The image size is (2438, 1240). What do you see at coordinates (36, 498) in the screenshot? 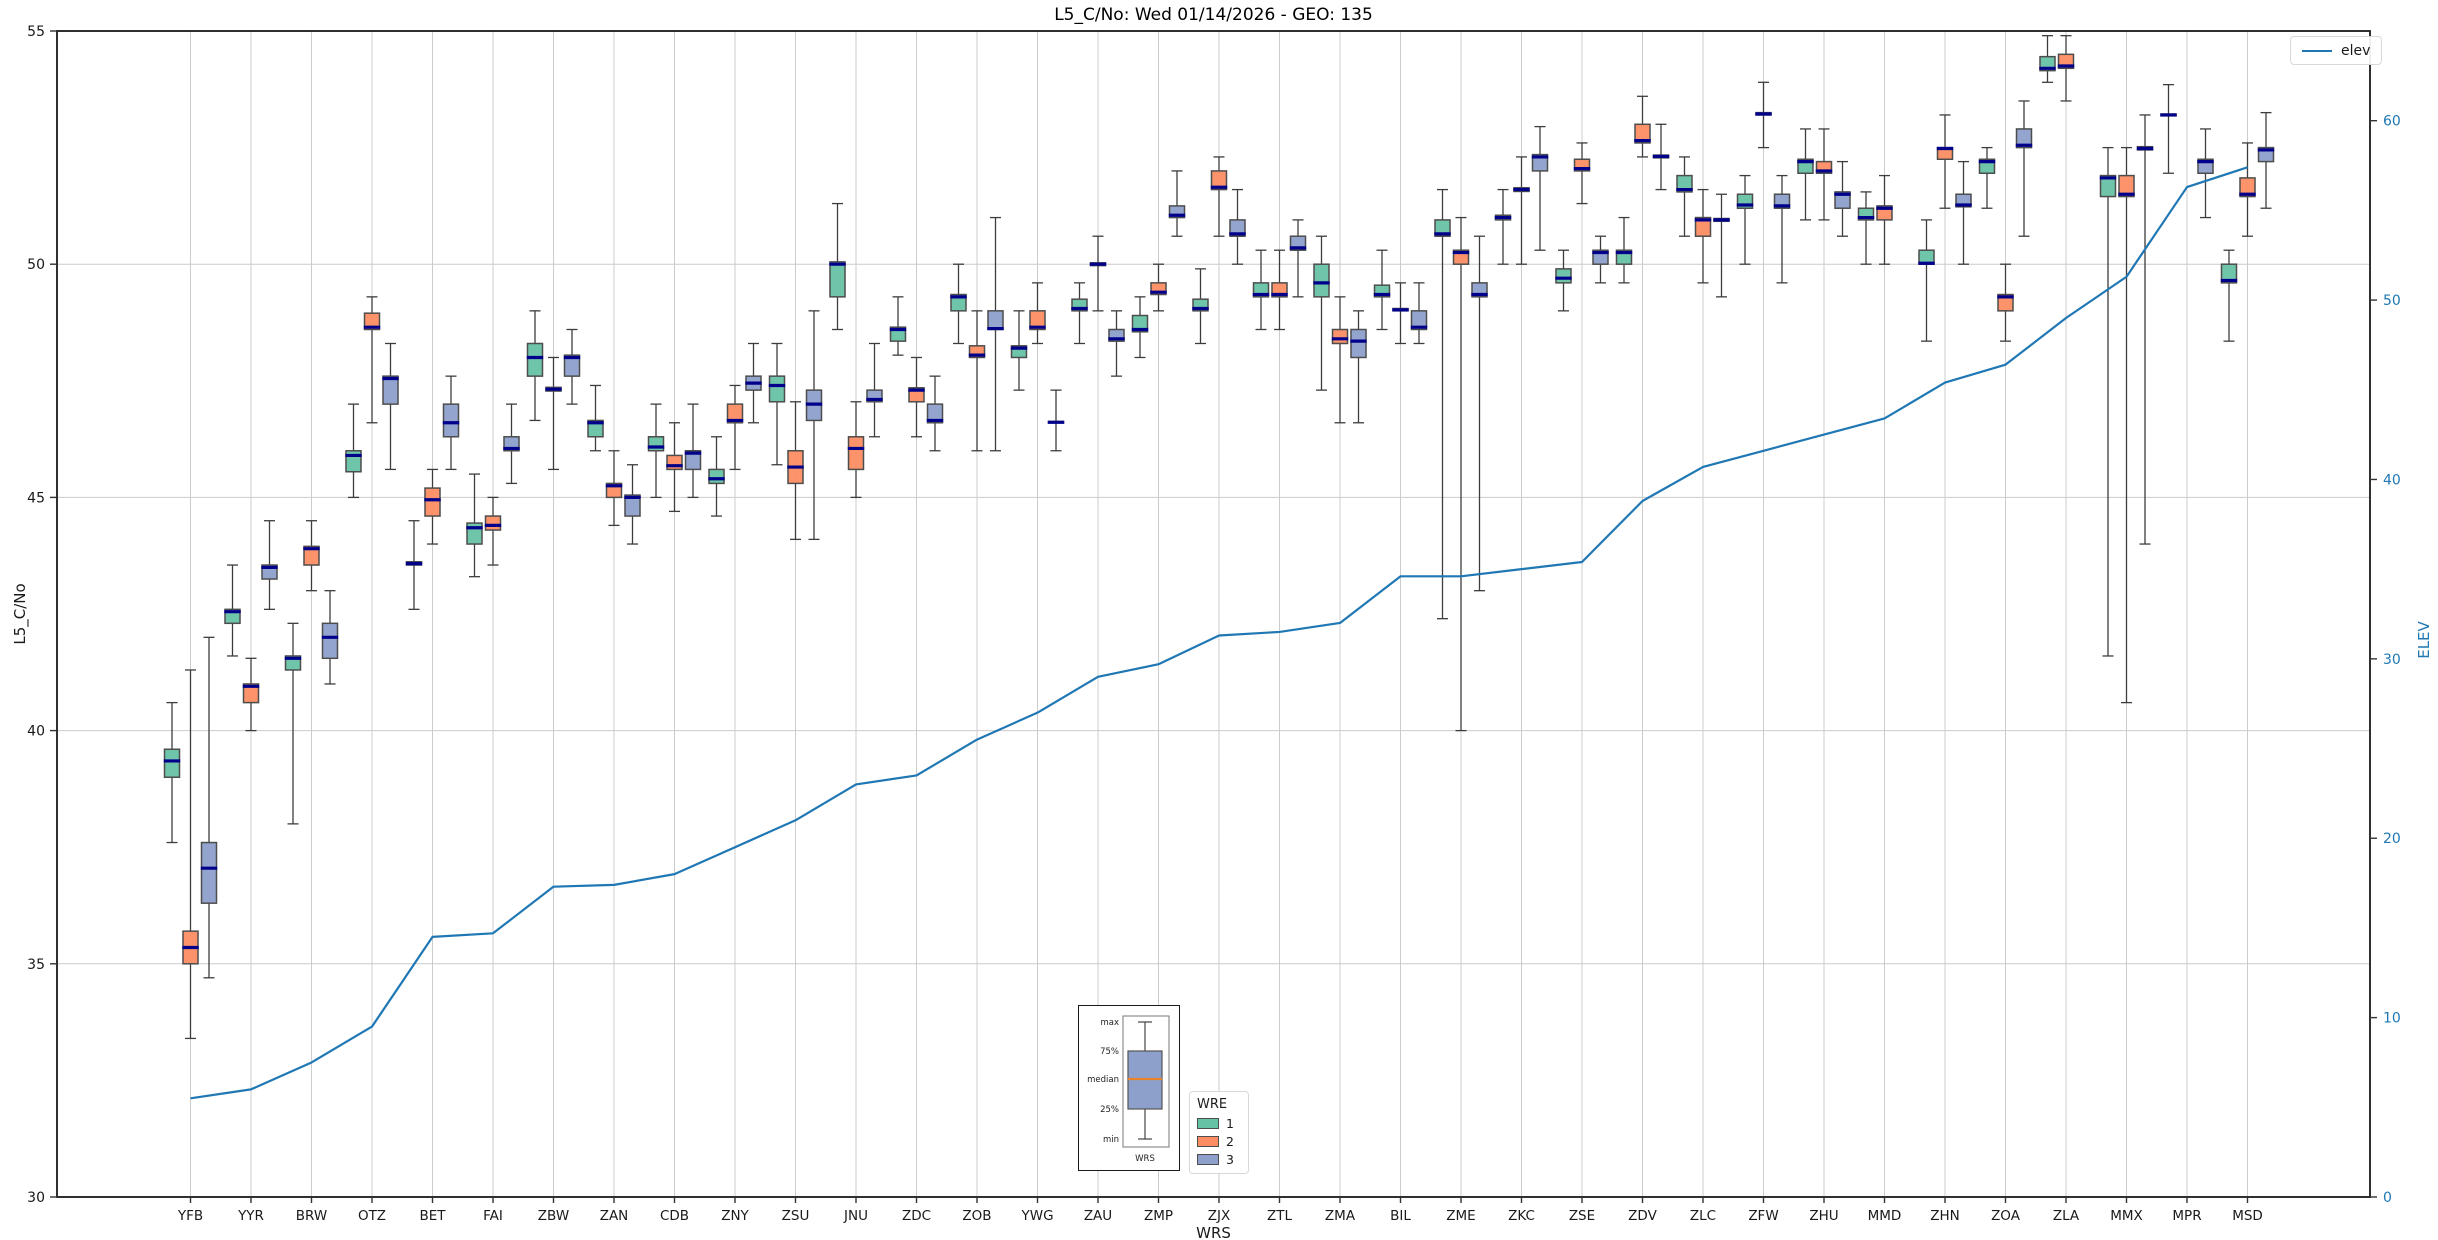
I see `y-tick-label-left: 45` at bounding box center [36, 498].